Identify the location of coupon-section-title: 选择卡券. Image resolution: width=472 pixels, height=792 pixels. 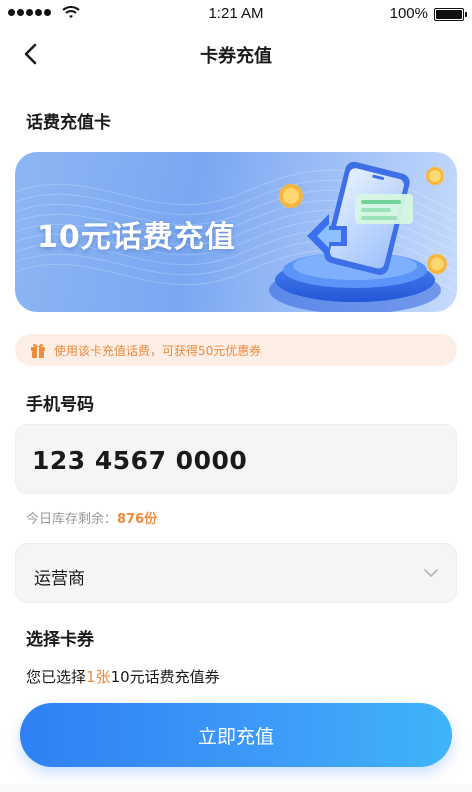
(60, 640).